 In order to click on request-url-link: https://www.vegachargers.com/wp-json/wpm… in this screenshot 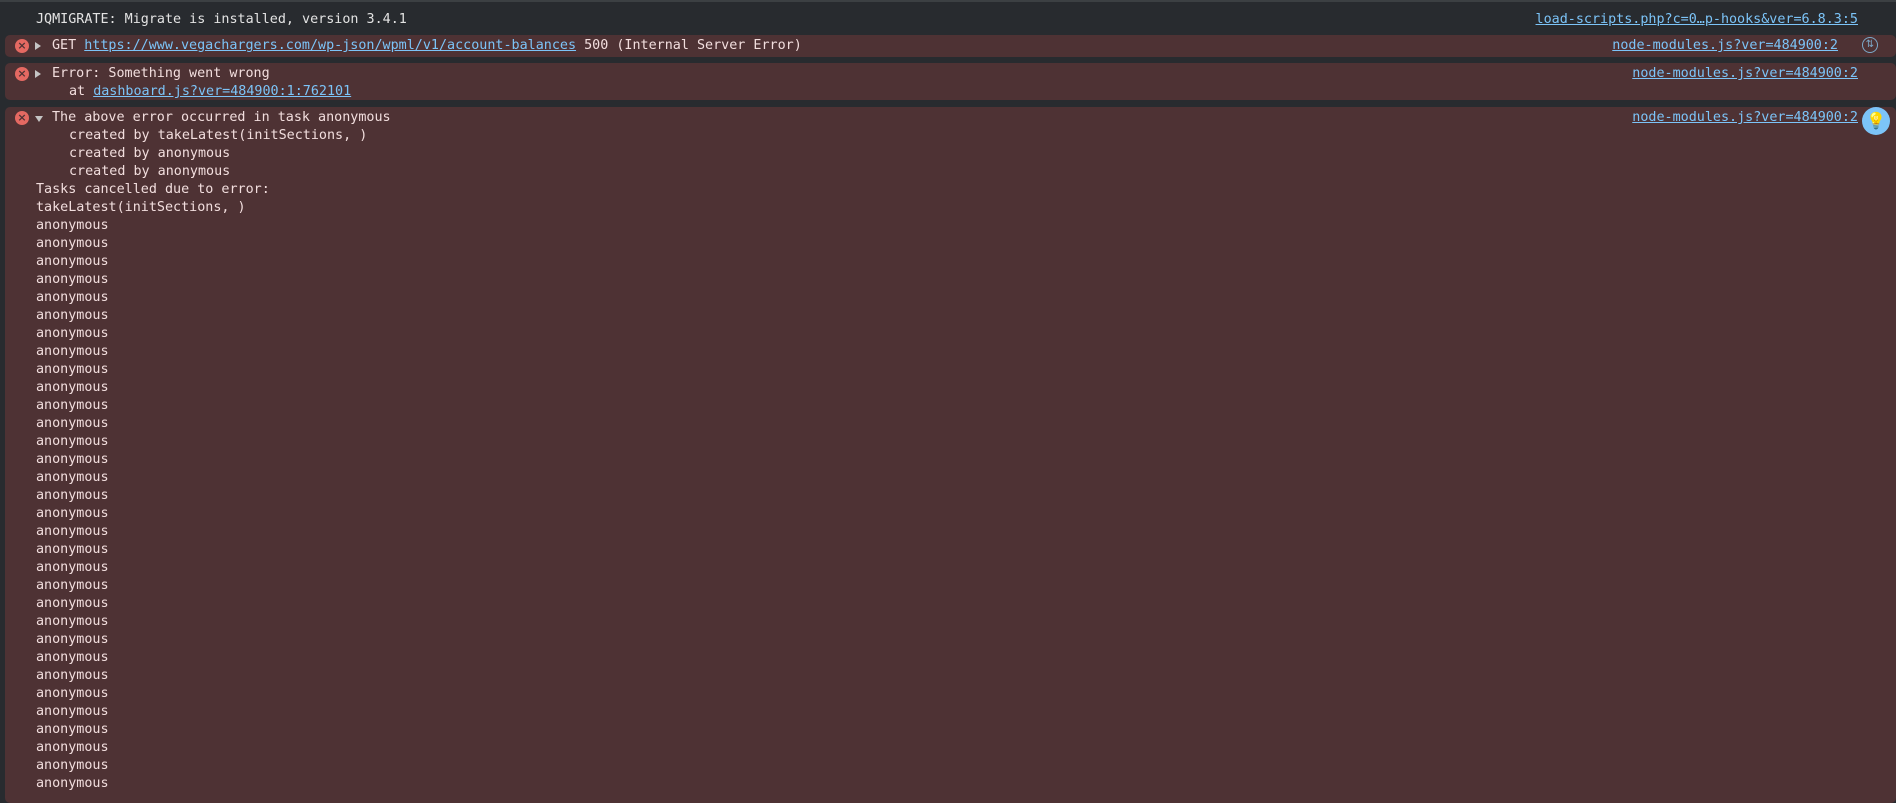, I will do `click(330, 45)`.